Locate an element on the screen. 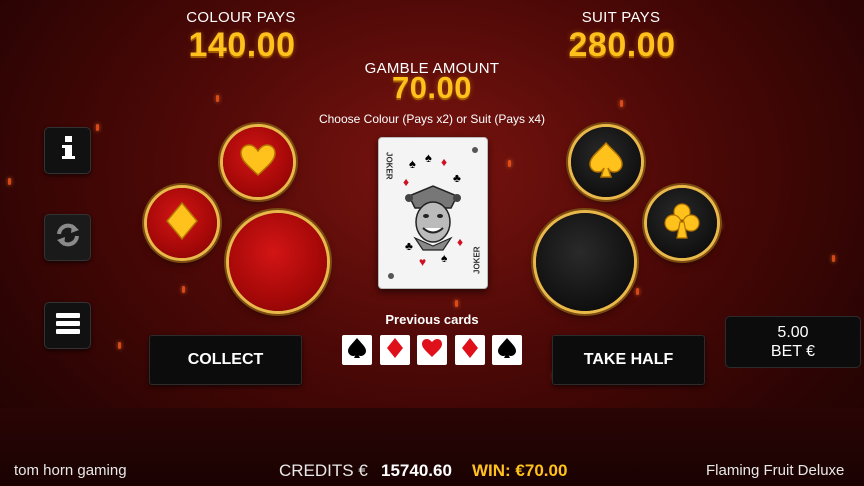 This screenshot has height=486, width=864. take-half-button: TAKE HALF is located at coordinates (628, 360).